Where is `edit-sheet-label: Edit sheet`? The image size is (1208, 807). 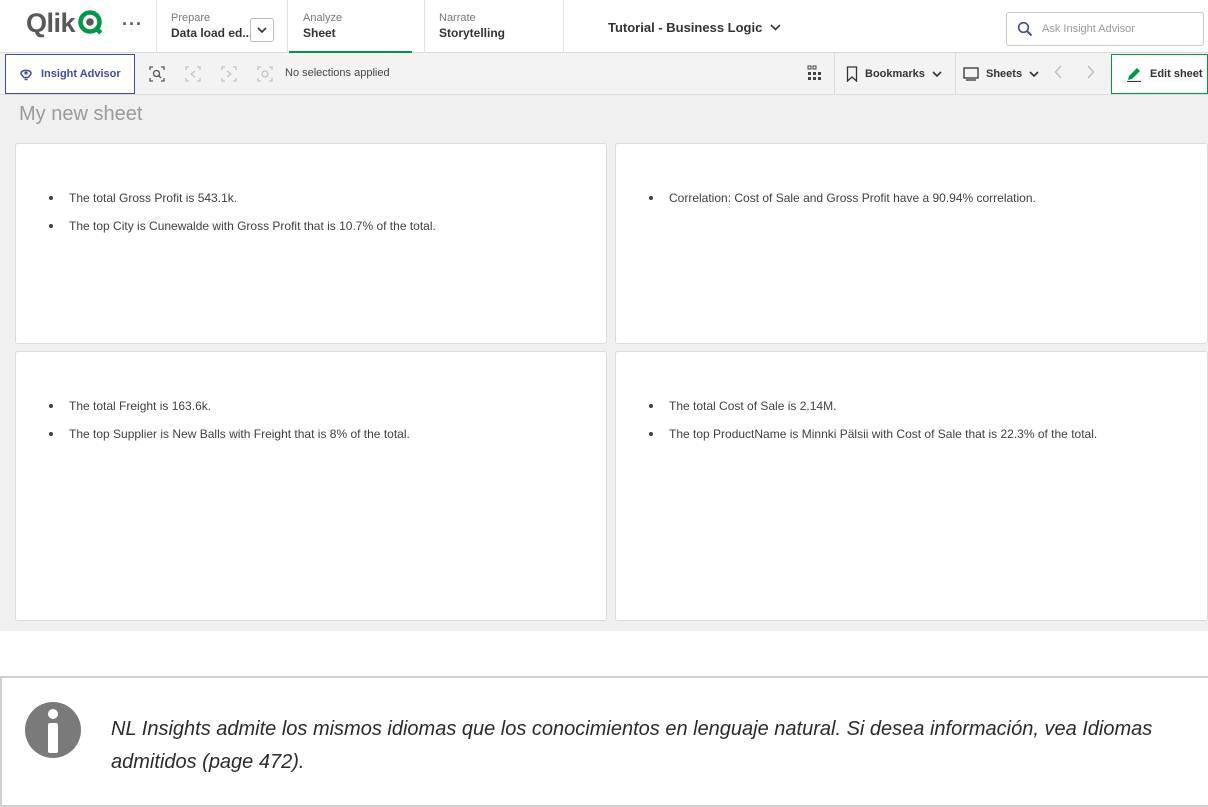 edit-sheet-label: Edit sheet is located at coordinates (1176, 74).